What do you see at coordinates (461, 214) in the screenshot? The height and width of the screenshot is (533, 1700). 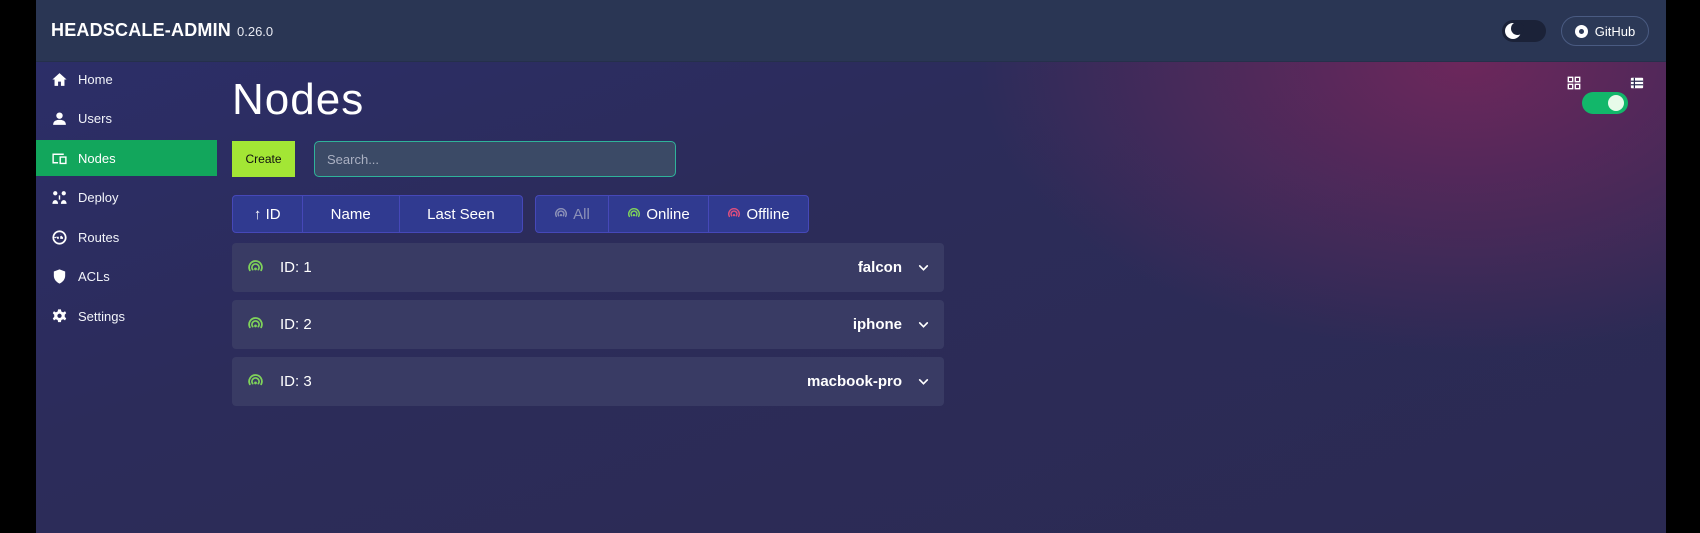 I see `sort-by-last-seen-button: Last Seen` at bounding box center [461, 214].